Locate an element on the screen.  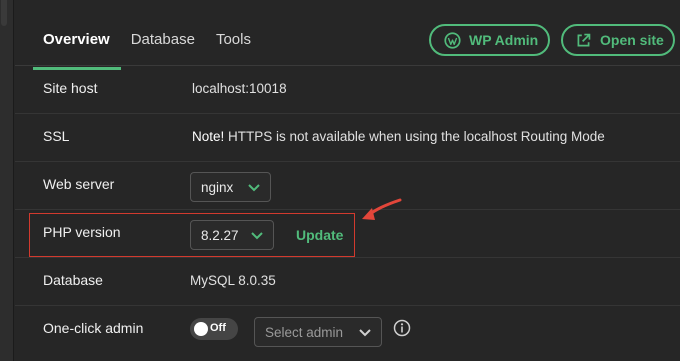
row-one-click-admin: One-click admin Off Select admin is located at coordinates (347, 330).